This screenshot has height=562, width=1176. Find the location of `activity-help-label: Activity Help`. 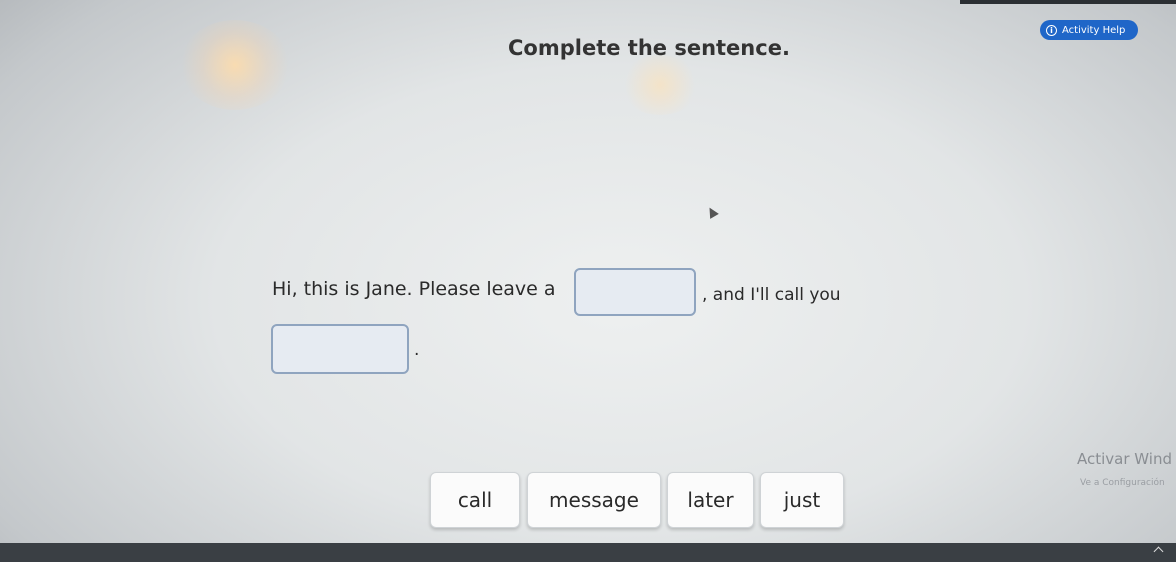

activity-help-label: Activity Help is located at coordinates (1094, 30).